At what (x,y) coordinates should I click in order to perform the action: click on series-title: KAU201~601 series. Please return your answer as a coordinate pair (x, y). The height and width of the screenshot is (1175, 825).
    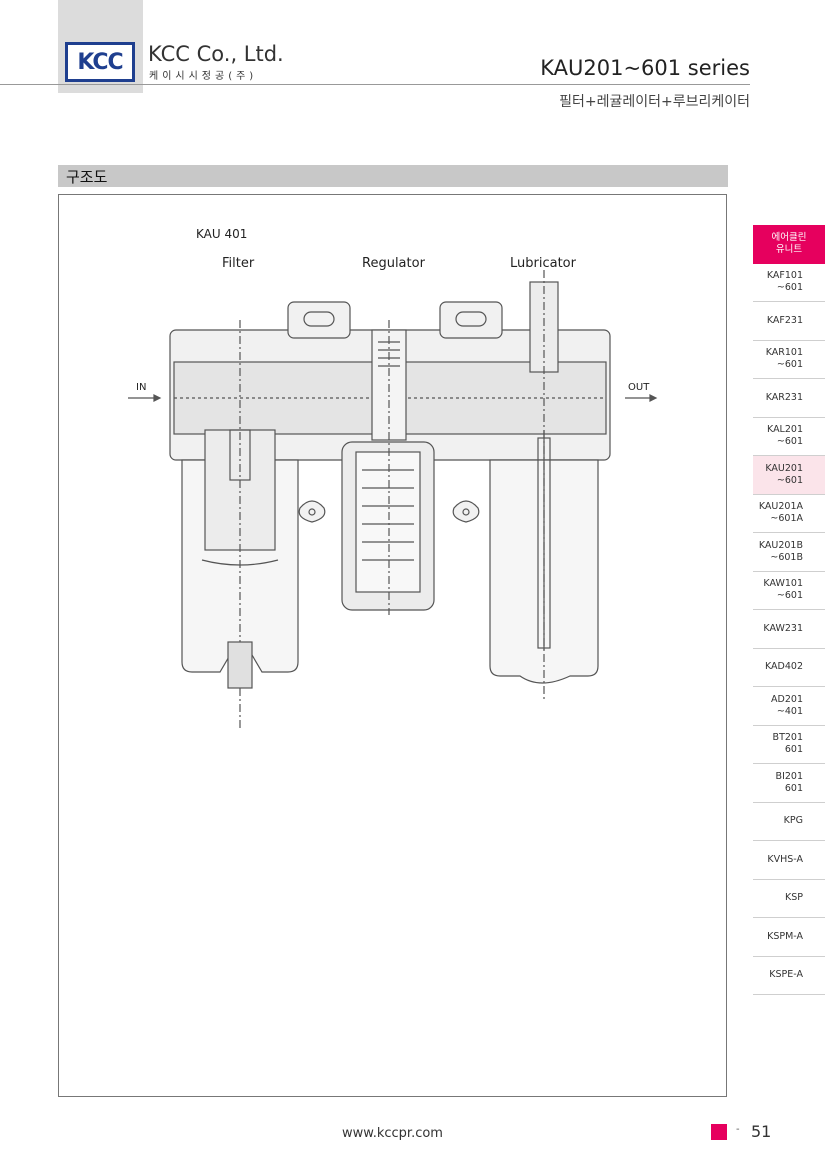
    Looking at the image, I should click on (645, 68).